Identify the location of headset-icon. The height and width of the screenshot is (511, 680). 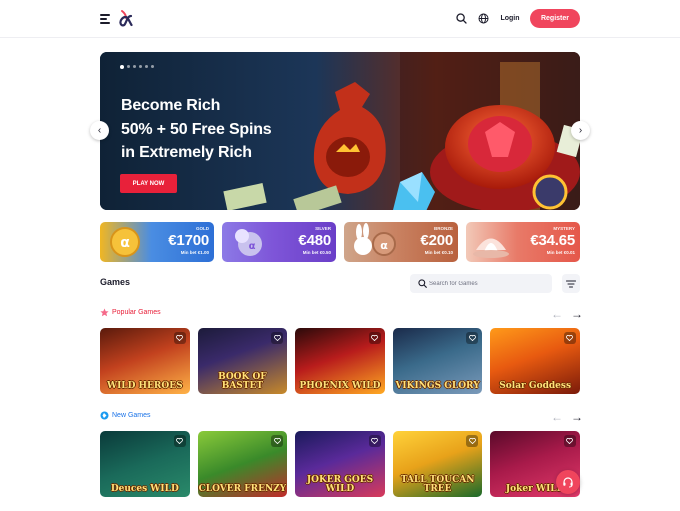
(568, 482).